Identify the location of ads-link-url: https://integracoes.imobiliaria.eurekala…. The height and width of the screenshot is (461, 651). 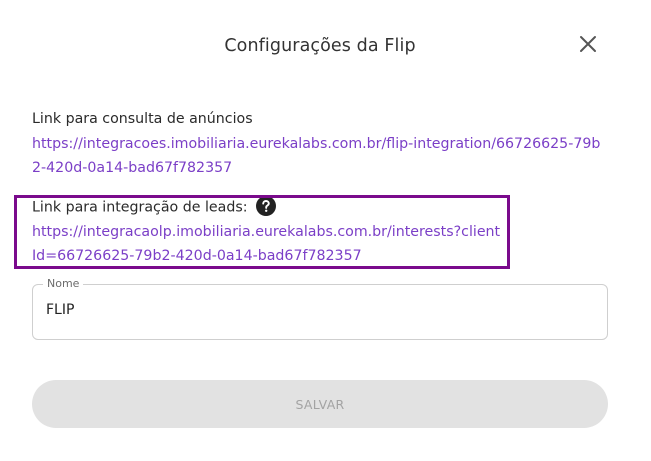
(317, 156).